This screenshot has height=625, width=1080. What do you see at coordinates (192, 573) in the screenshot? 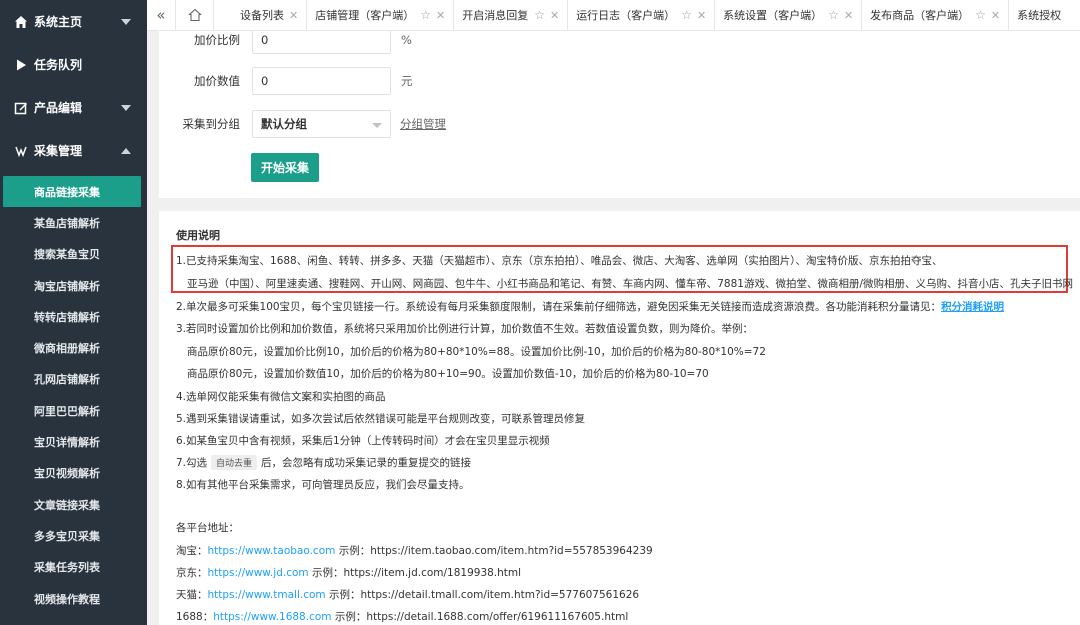
I see `addr-name: 京东：` at bounding box center [192, 573].